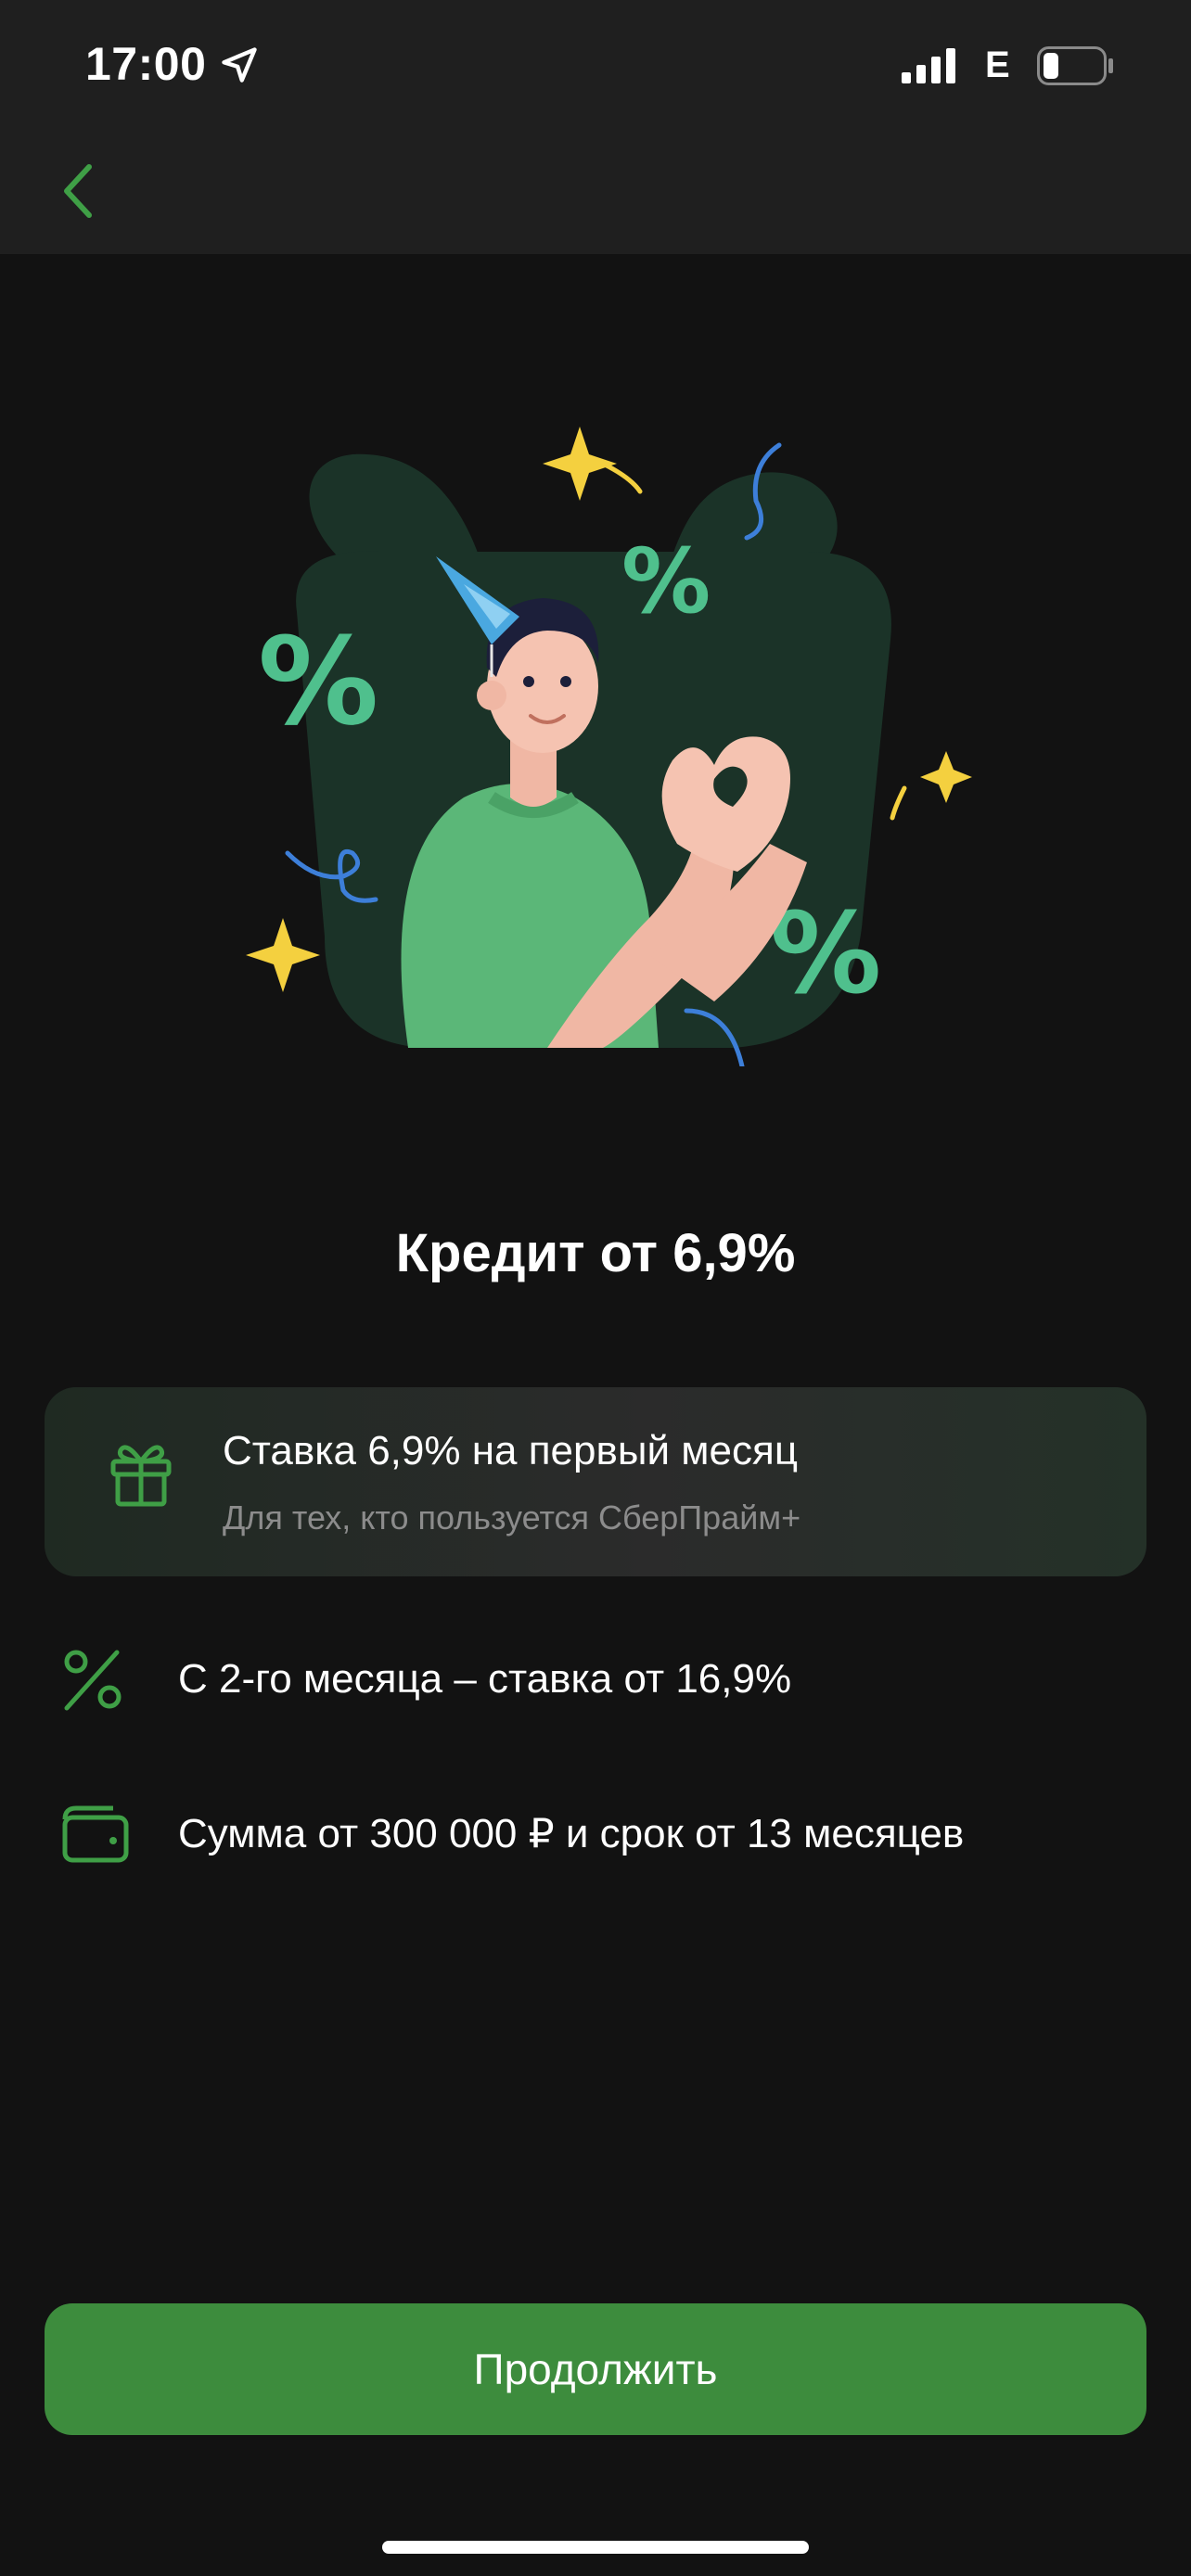 The height and width of the screenshot is (2576, 1191). I want to click on network-type: E, so click(997, 65).